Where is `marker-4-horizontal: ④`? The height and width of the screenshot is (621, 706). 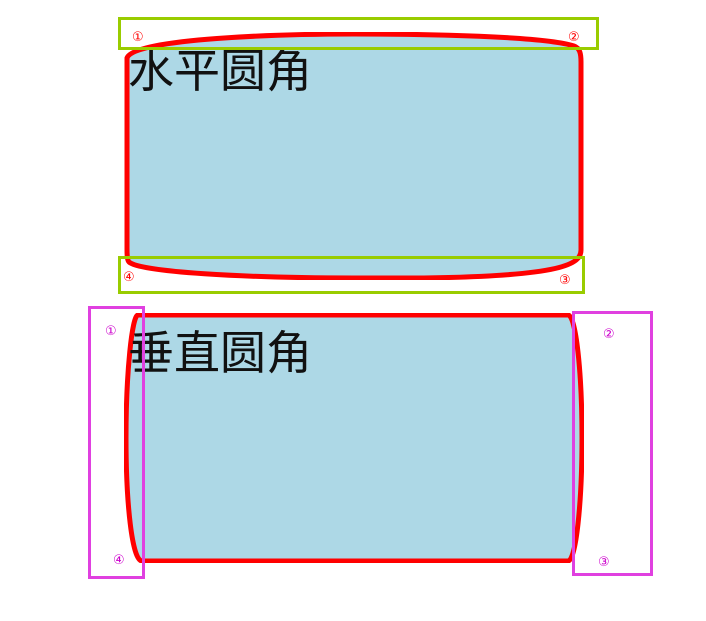
marker-4-horizontal: ④ is located at coordinates (129, 277).